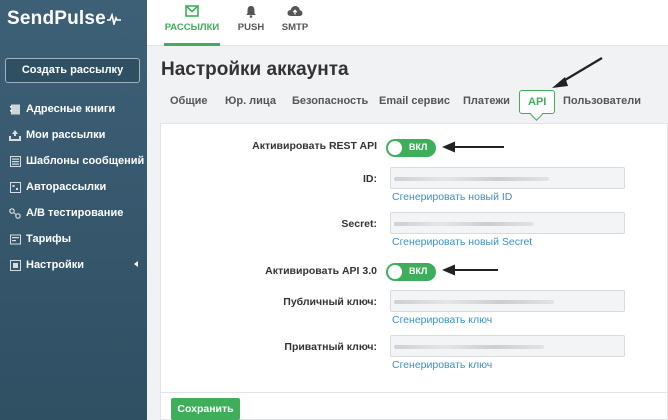  What do you see at coordinates (15, 213) in the screenshot?
I see `ab-test-icon` at bounding box center [15, 213].